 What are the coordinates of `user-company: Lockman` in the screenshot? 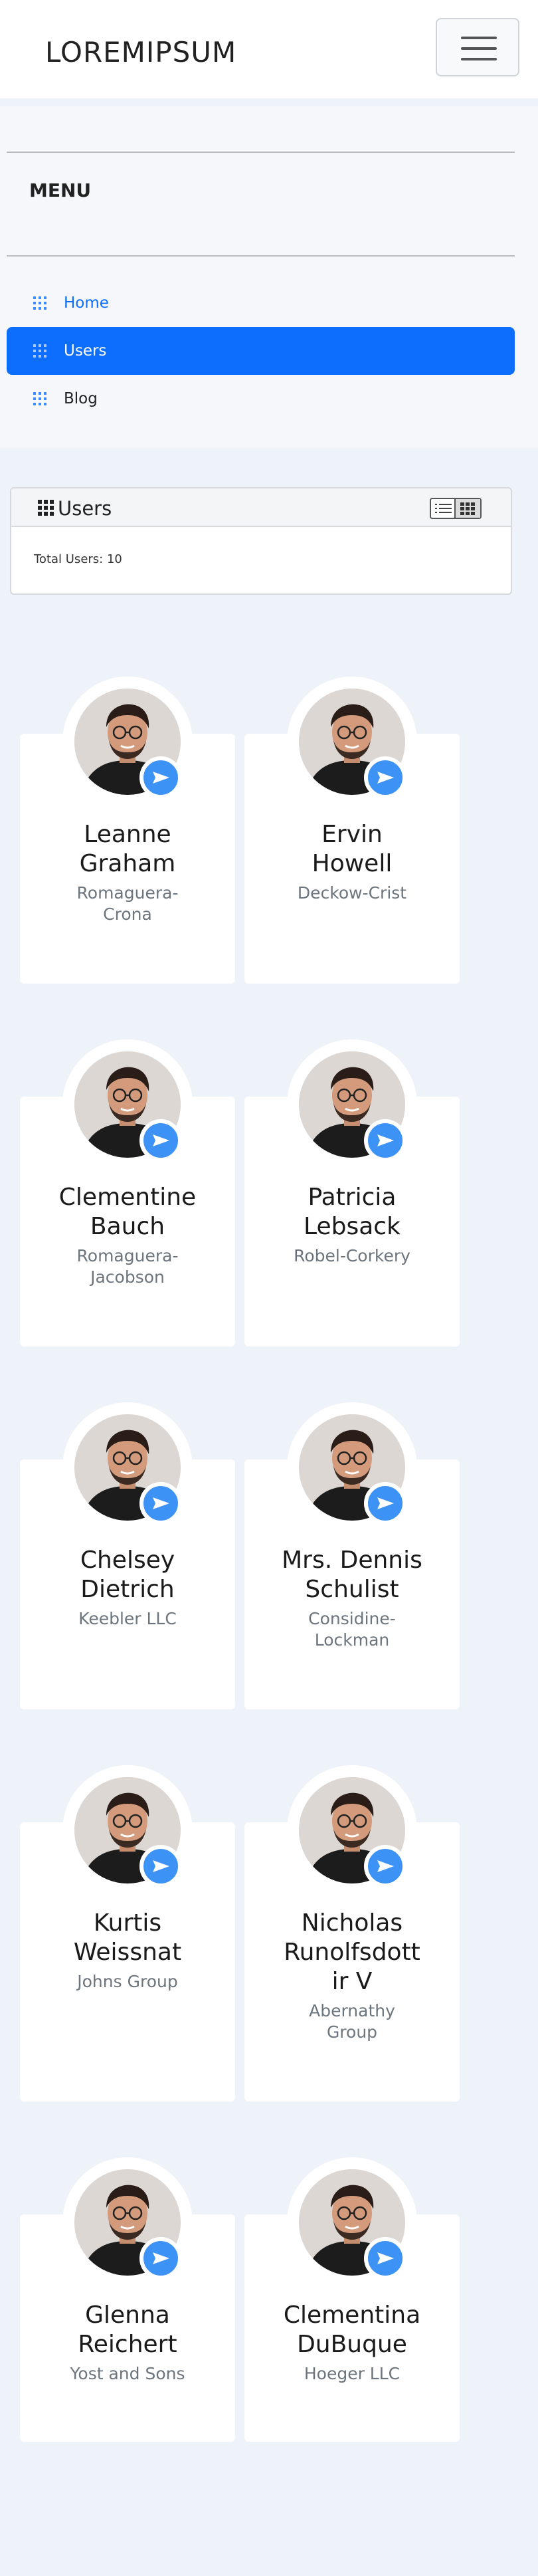 It's located at (352, 1640).